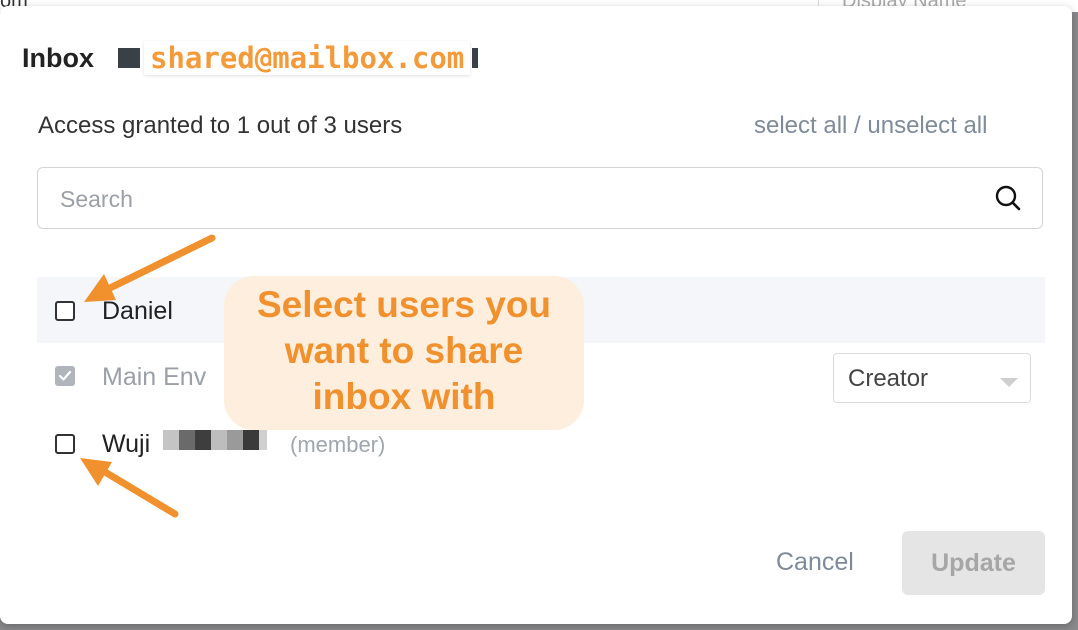  Describe the element at coordinates (154, 377) in the screenshot. I see `user-name: Main Env` at that location.